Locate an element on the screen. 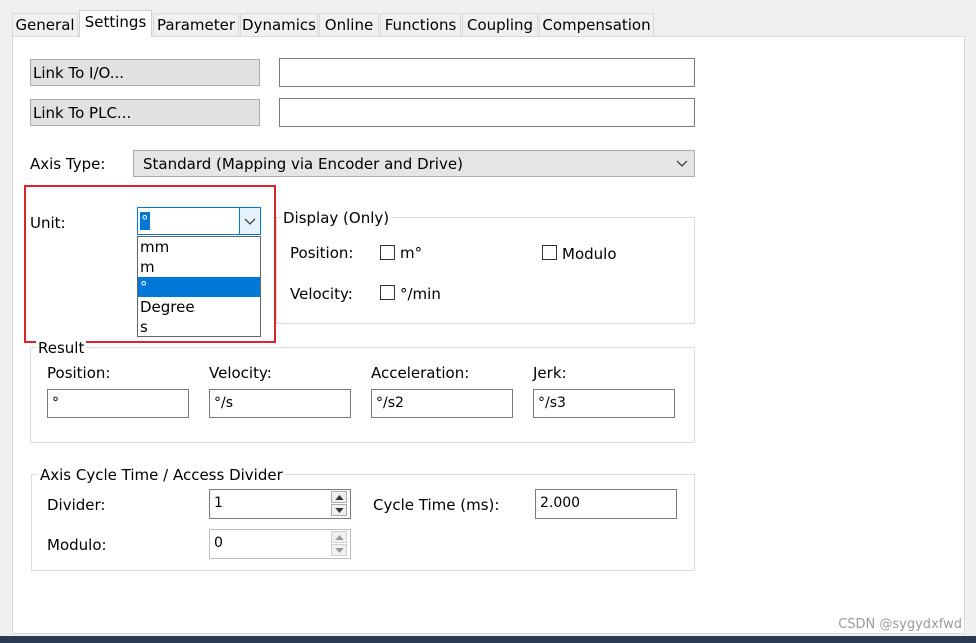 Image resolution: width=976 pixels, height=643 pixels. divider-up-button is located at coordinates (339, 497).